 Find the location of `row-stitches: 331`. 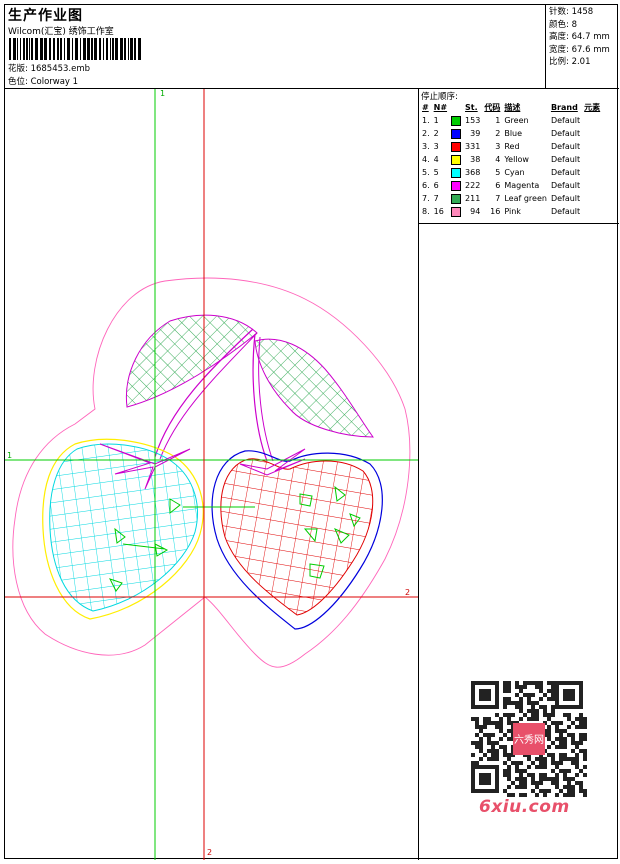

row-stitches: 331 is located at coordinates (473, 146).